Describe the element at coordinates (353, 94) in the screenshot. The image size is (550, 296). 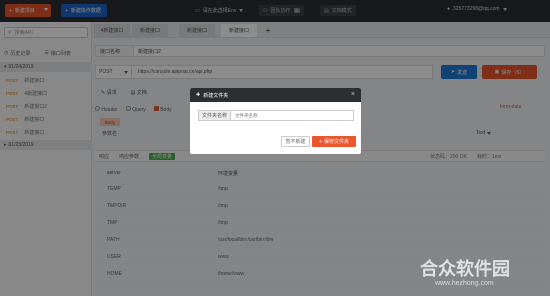
I see `close-icon: ×` at that location.